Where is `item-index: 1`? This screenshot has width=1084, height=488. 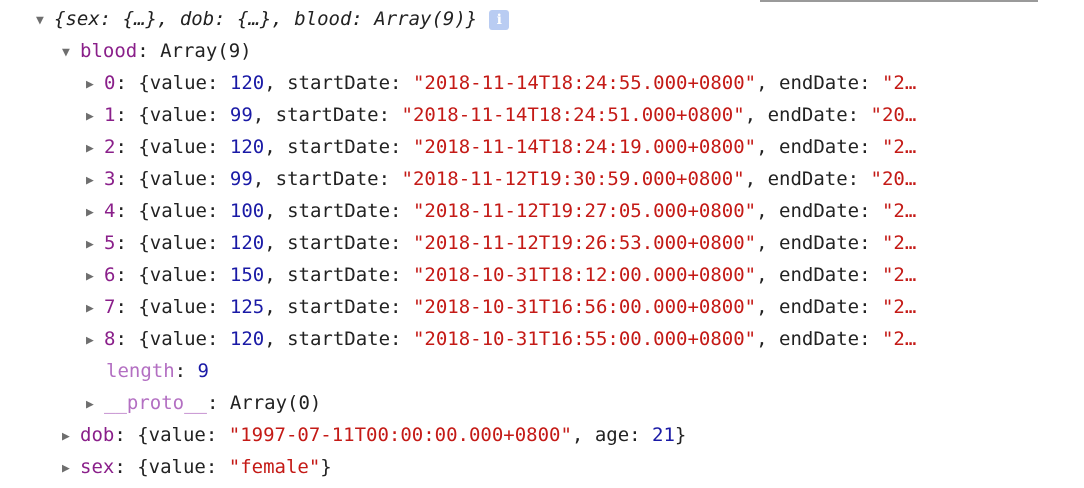
item-index: 1 is located at coordinates (110, 115).